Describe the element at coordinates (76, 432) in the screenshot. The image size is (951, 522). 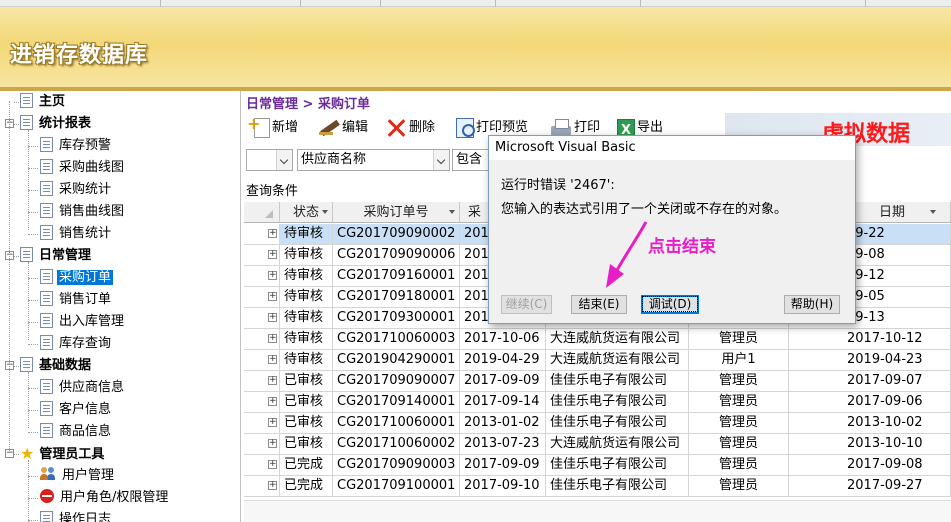
I see `nav-item-15: 商品信息` at that location.